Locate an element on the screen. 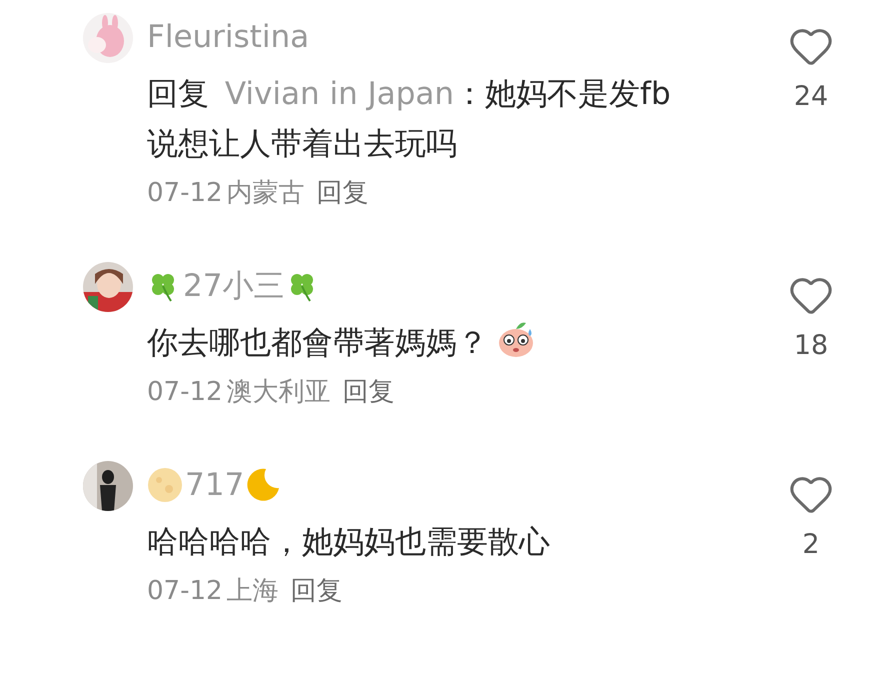  moon-icon is located at coordinates (165, 485).